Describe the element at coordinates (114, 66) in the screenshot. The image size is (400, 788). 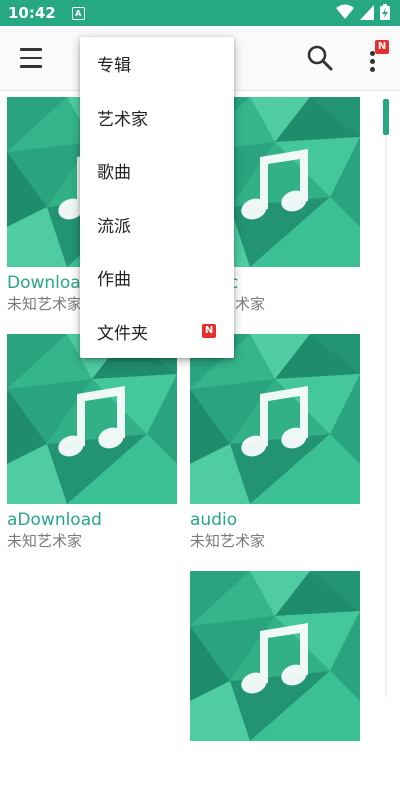
I see `menu-item-label: 专辑` at that location.